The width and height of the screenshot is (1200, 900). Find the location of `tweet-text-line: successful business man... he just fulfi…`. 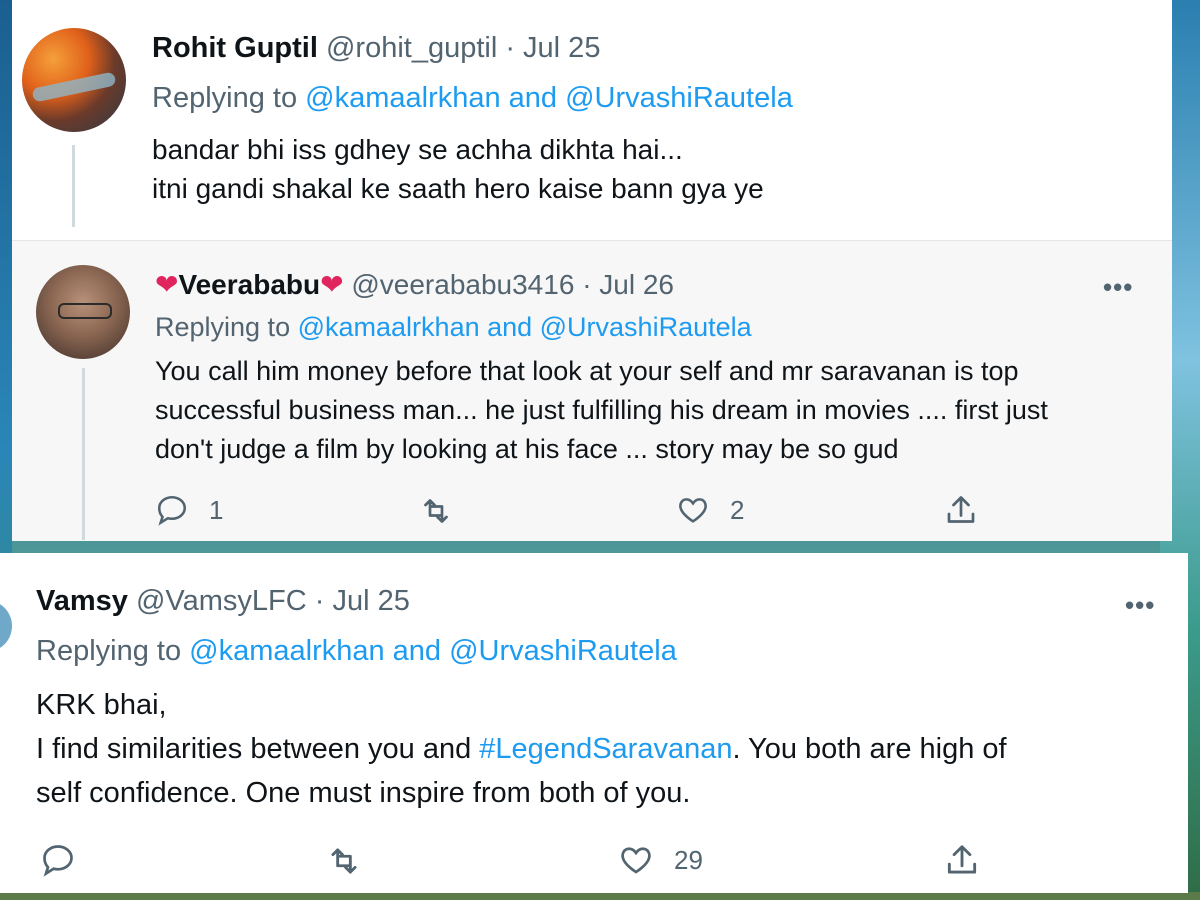

tweet-text-line: successful business man... he just fulfi… is located at coordinates (601, 410).